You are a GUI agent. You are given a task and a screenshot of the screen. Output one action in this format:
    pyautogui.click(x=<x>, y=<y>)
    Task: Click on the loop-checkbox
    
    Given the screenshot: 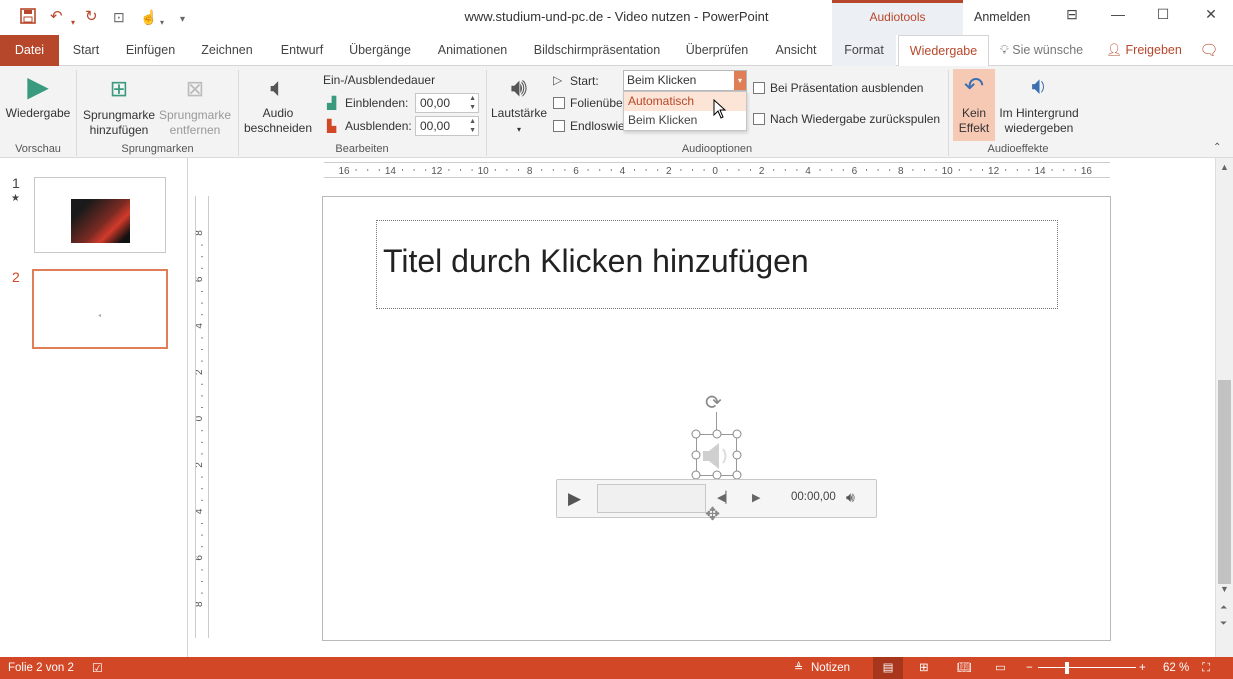 What is the action you would take?
    pyautogui.click(x=559, y=126)
    